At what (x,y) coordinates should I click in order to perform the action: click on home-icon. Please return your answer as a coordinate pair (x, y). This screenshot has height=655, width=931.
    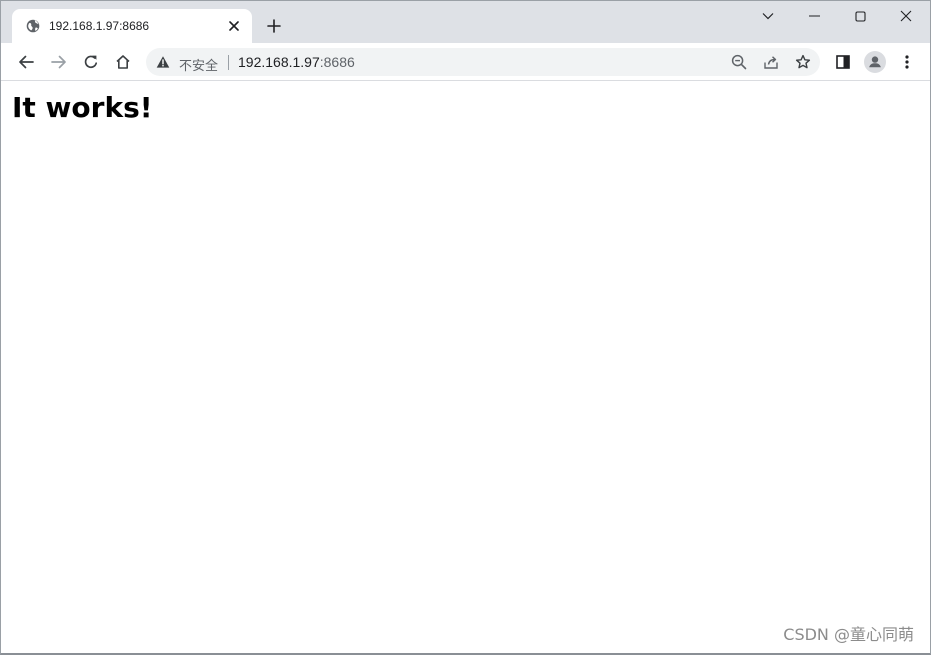
    Looking at the image, I should click on (123, 62).